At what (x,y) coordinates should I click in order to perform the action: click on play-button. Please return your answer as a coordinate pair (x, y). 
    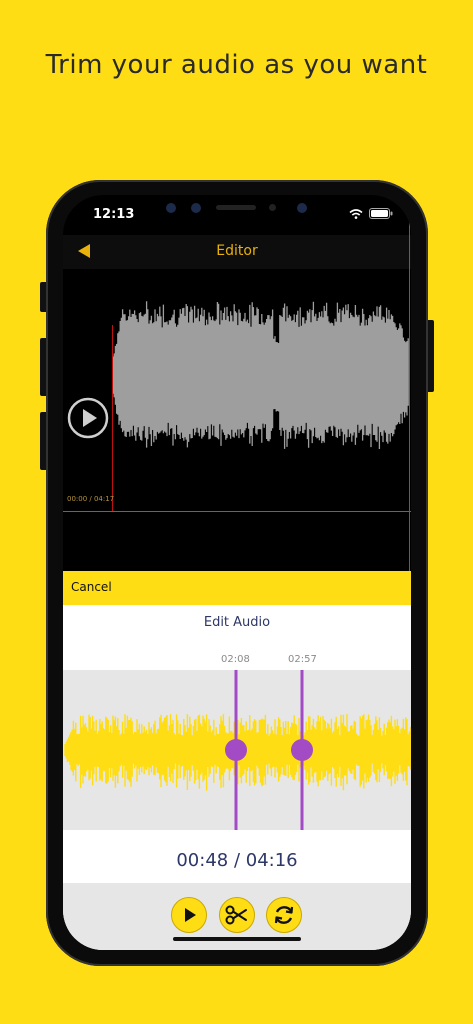
    Looking at the image, I should click on (189, 915).